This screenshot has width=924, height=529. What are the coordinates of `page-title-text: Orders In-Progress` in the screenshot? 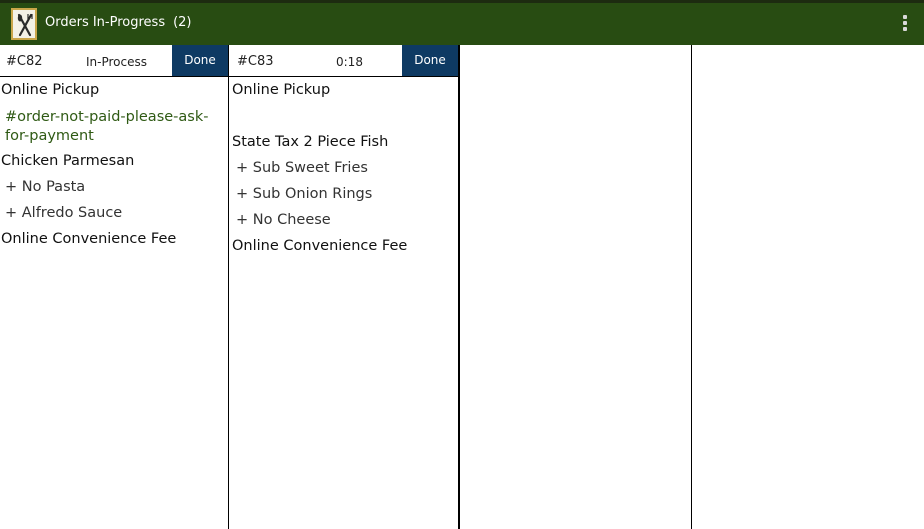 It's located at (105, 22).